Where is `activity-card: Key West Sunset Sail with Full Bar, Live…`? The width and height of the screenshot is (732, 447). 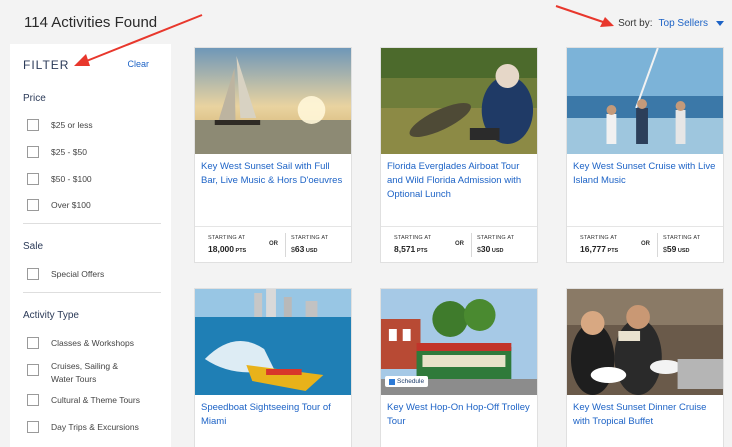
activity-card: Key West Sunset Sail with Full Bar, Live… is located at coordinates (273, 155).